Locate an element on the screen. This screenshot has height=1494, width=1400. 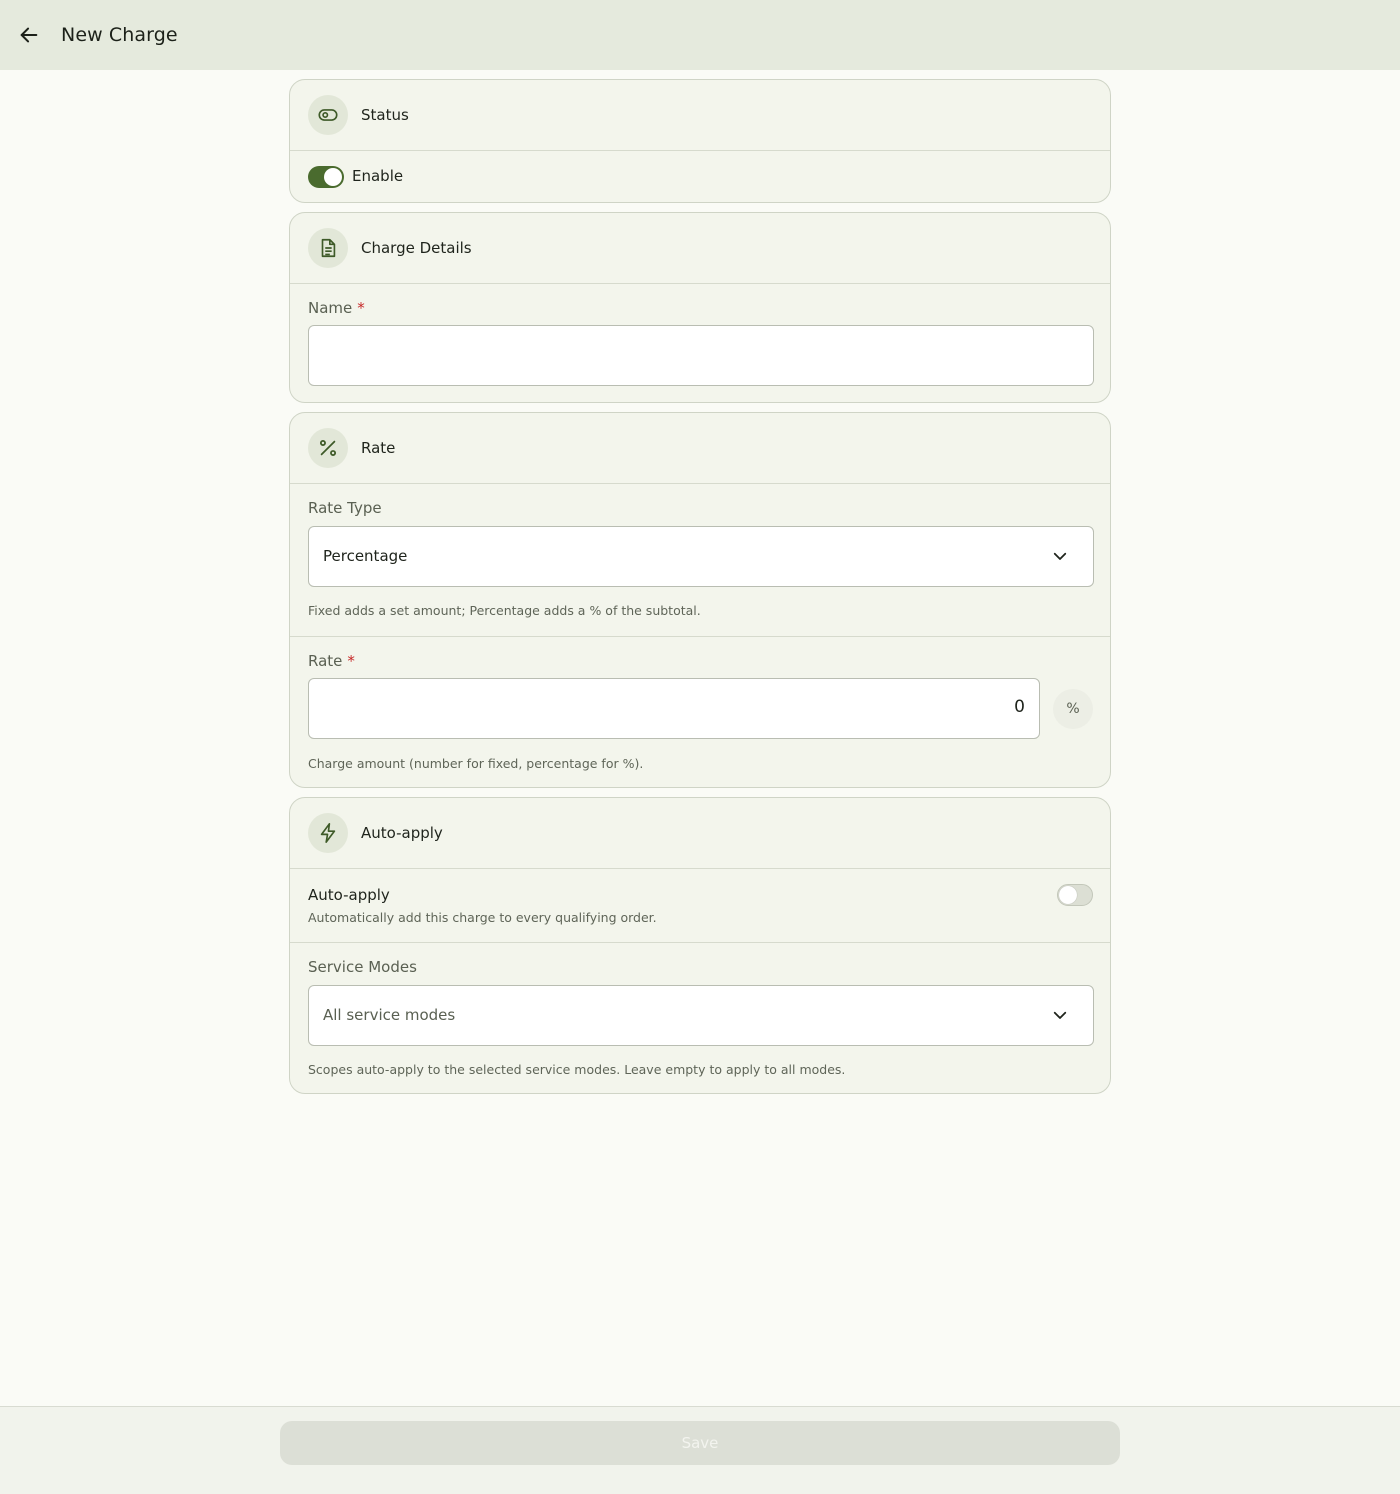
name-input is located at coordinates (701, 355).